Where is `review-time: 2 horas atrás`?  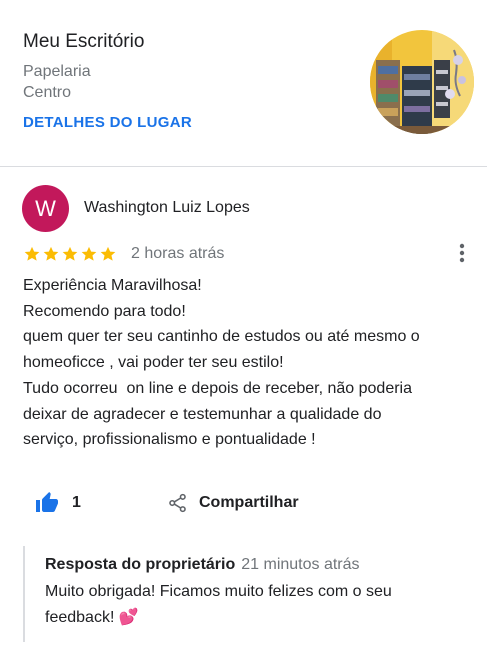
review-time: 2 horas atrás is located at coordinates (178, 253).